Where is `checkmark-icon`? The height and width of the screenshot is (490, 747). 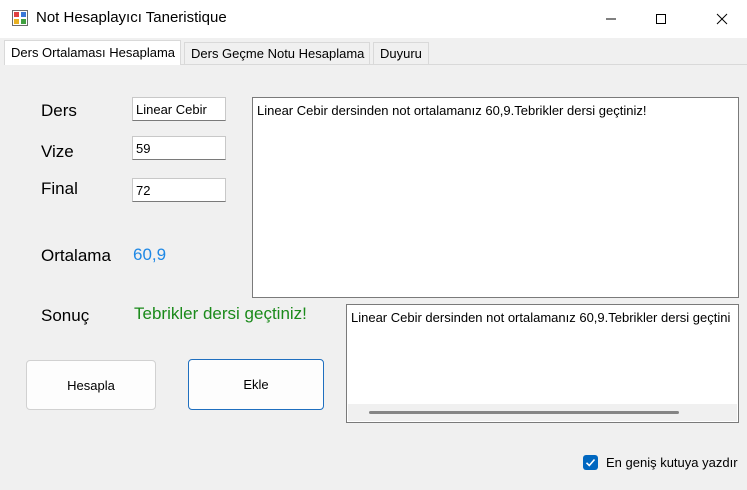
checkmark-icon is located at coordinates (590, 462).